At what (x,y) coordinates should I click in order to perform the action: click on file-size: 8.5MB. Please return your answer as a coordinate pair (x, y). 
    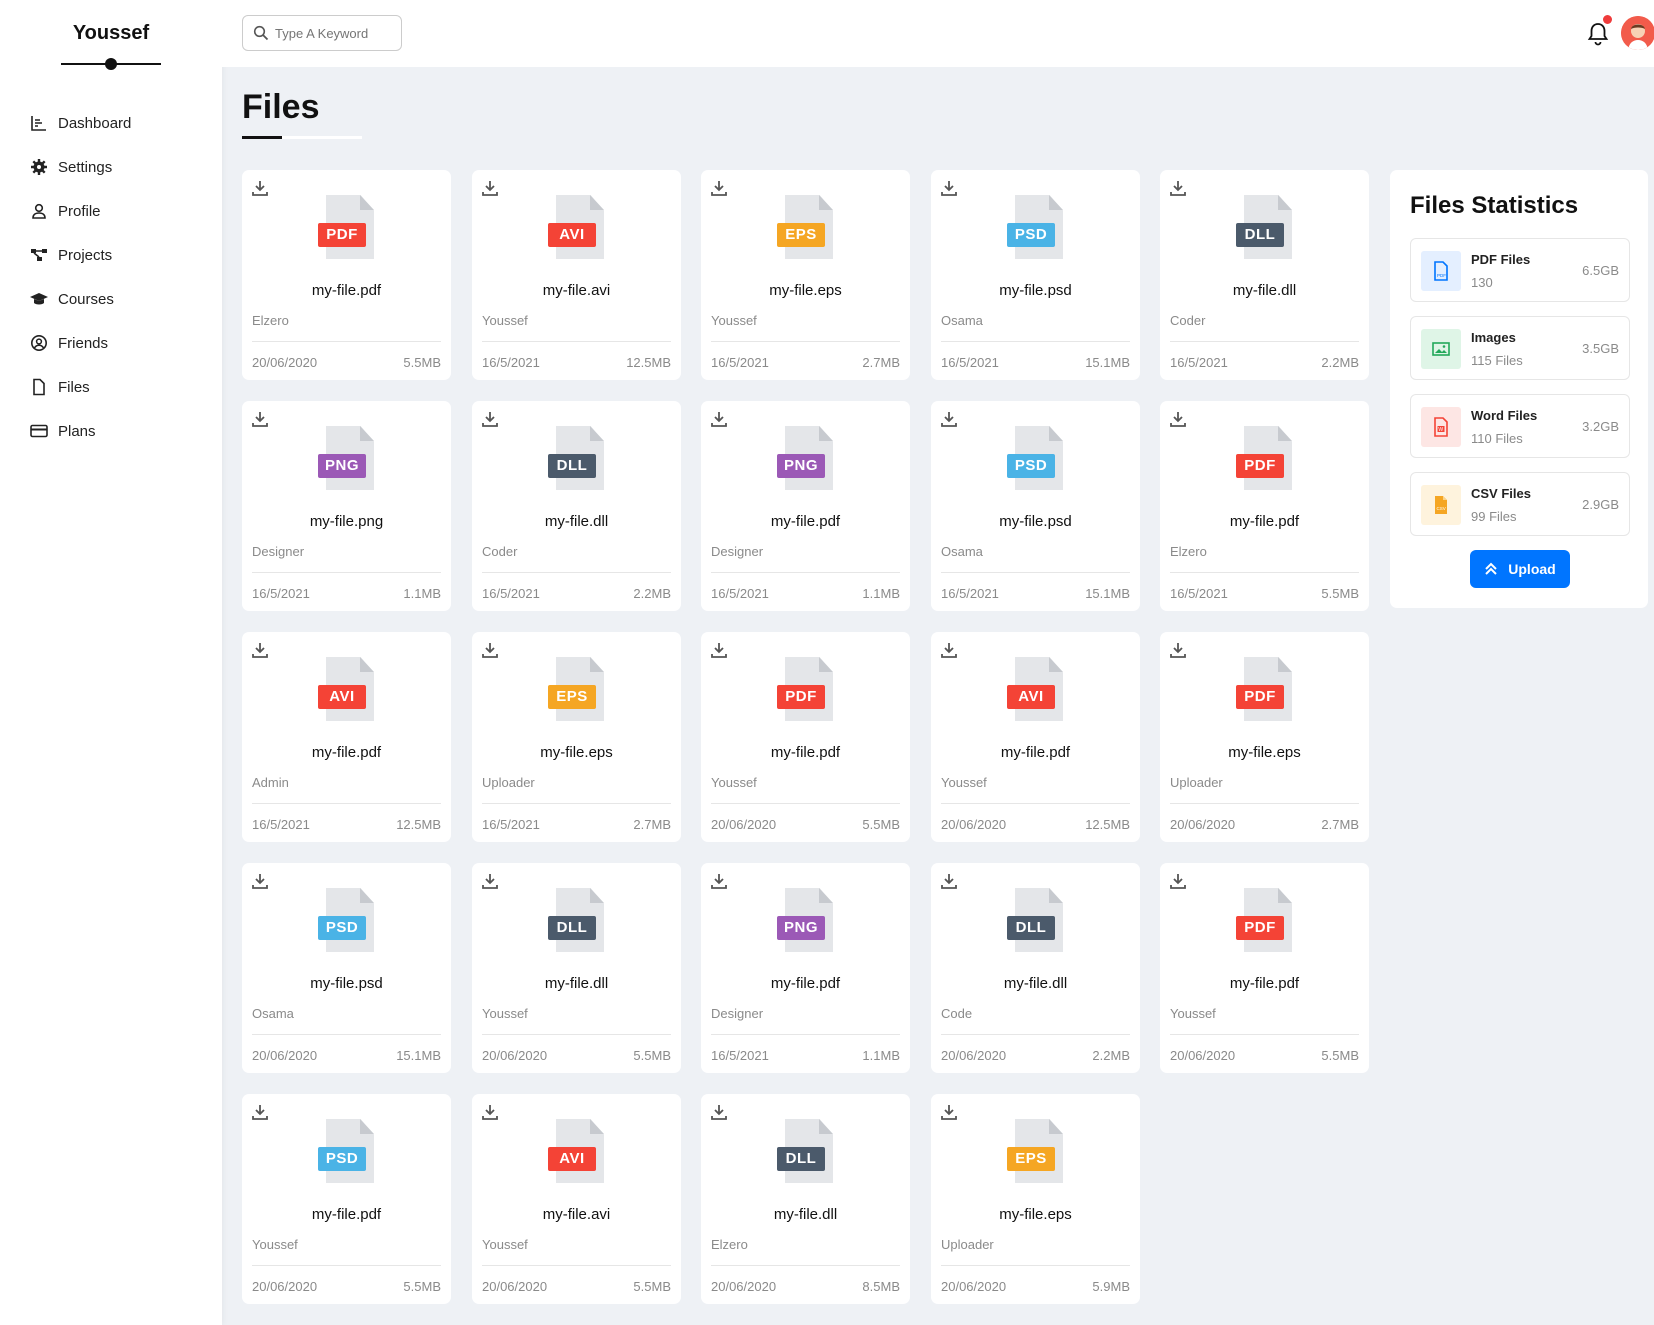
    Looking at the image, I should click on (881, 1286).